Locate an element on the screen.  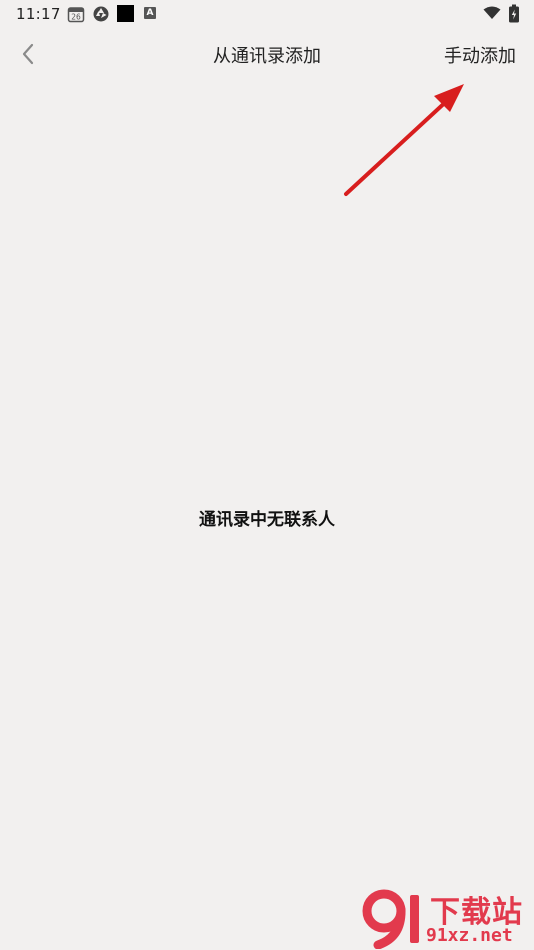
manual-add-button: 手动添加 is located at coordinates (480, 55).